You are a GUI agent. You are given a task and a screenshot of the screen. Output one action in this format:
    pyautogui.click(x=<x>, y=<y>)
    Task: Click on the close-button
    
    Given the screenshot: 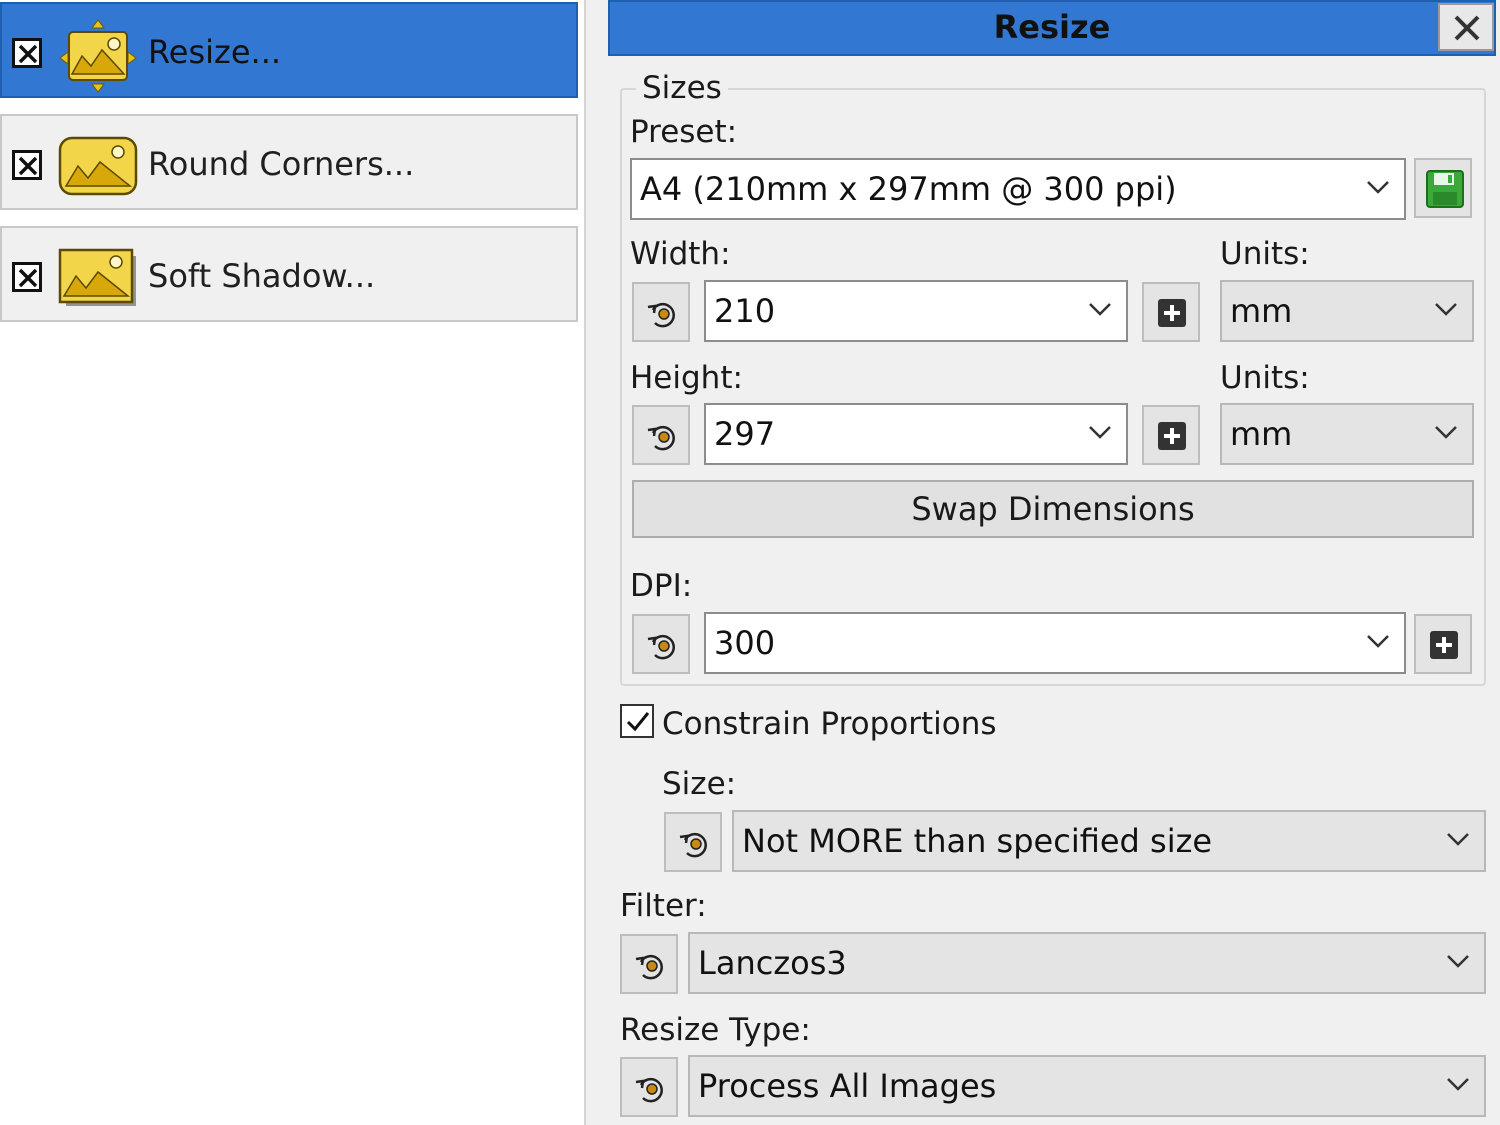 What is the action you would take?
    pyautogui.click(x=1466, y=27)
    